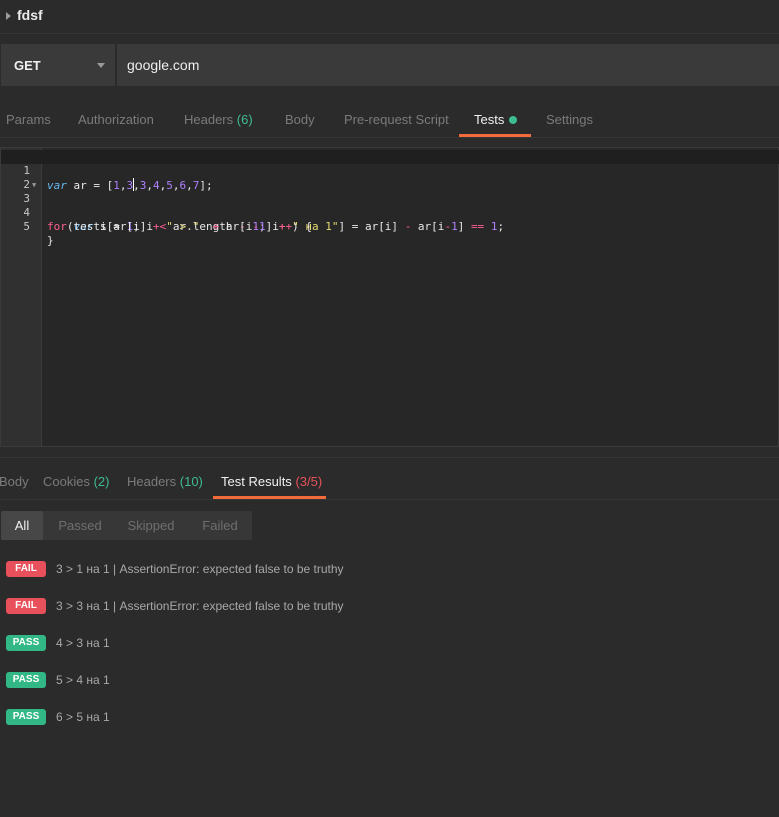 The image size is (779, 817). Describe the element at coordinates (151, 525) in the screenshot. I see `filter-skipped: Skipped` at that location.